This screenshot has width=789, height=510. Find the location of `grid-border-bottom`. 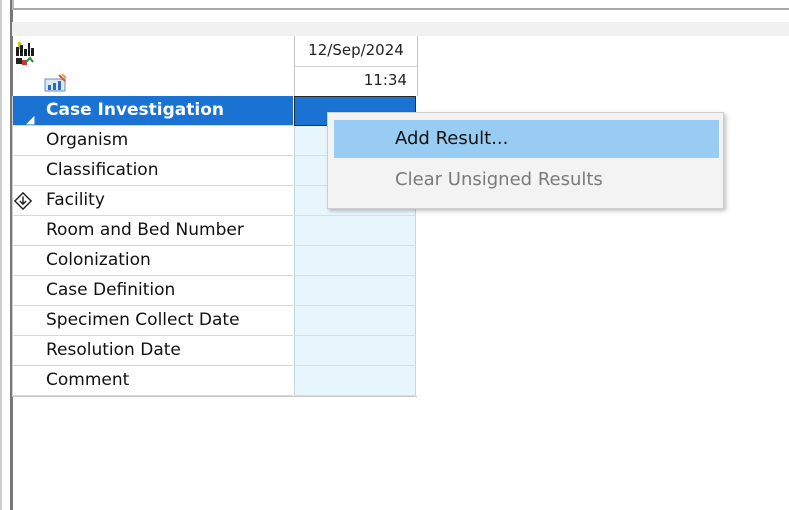

grid-border-bottom is located at coordinates (214, 396).